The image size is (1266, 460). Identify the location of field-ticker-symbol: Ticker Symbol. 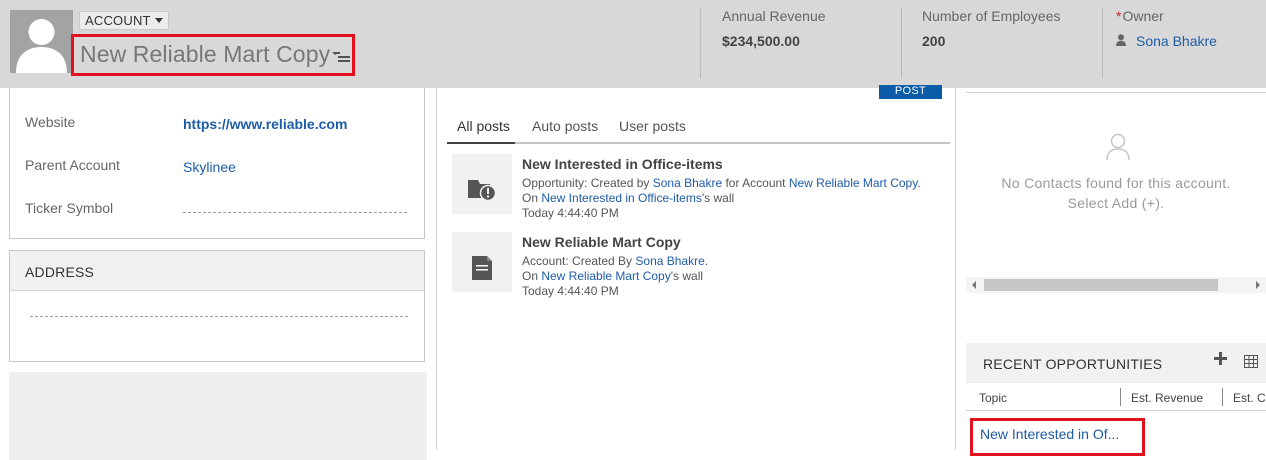
(217, 212).